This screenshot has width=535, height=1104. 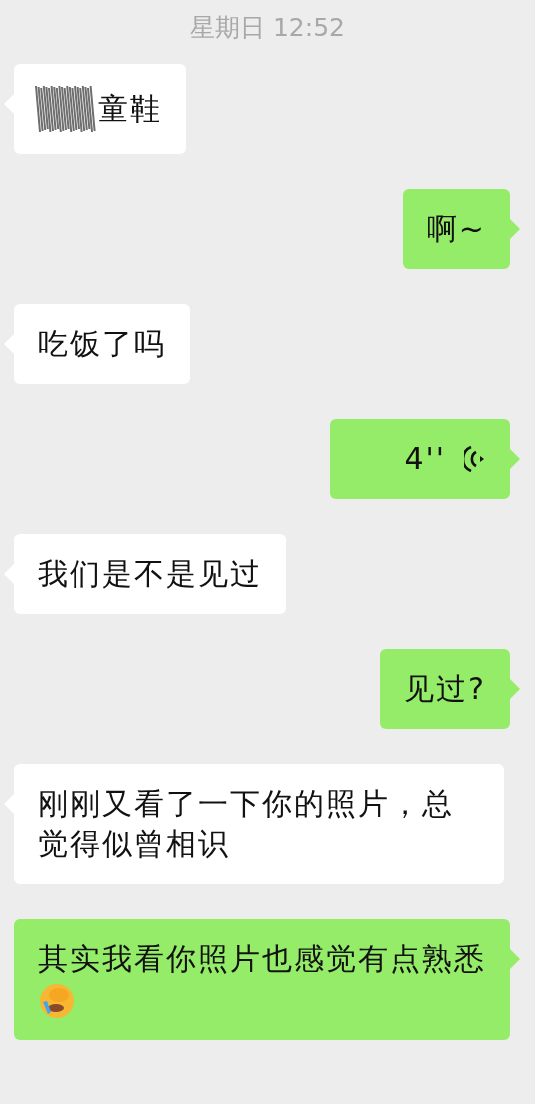 I want to click on message-text: 见过?, so click(x=445, y=689).